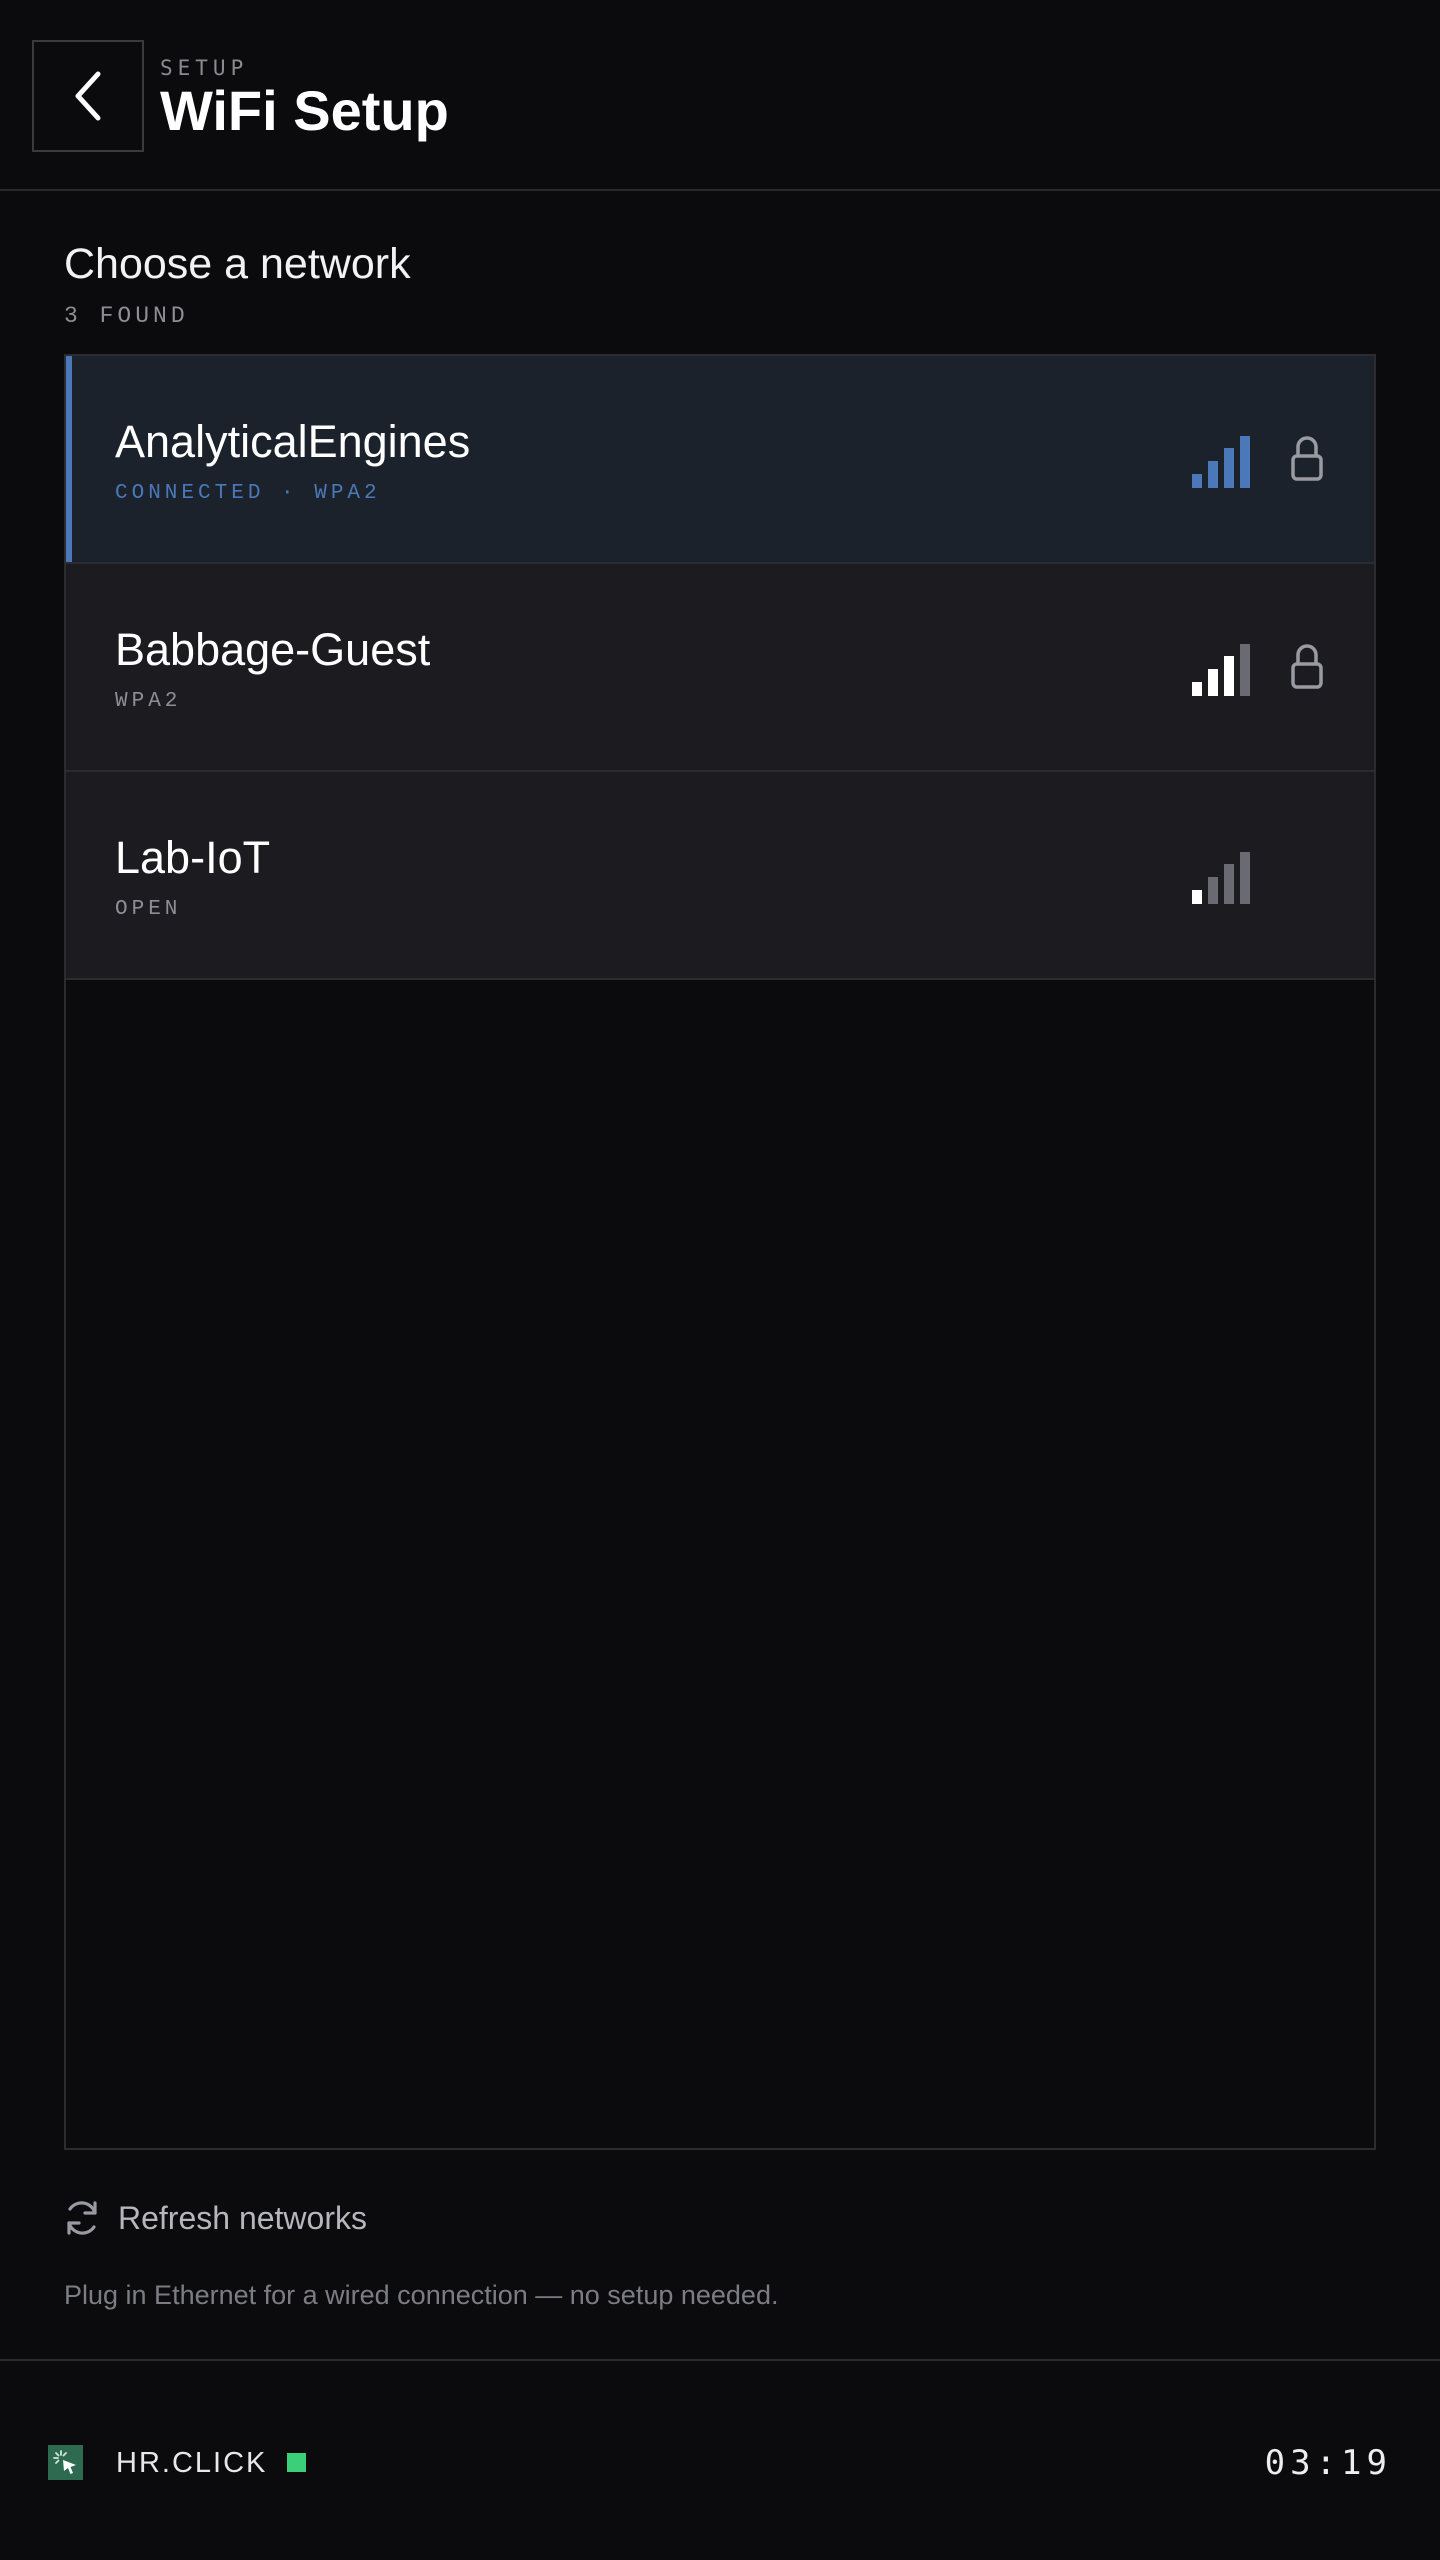 This screenshot has height=2560, width=1440. What do you see at coordinates (720, 95) in the screenshot?
I see `top-bar: SETUP WiFi Setup` at bounding box center [720, 95].